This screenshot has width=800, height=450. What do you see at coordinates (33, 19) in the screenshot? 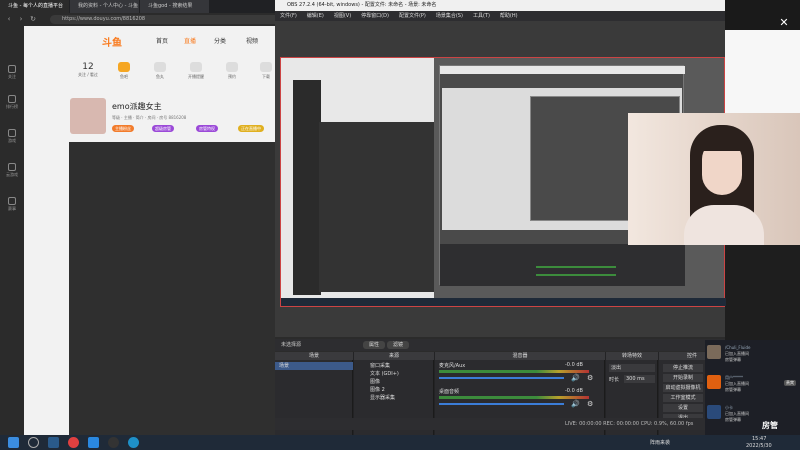
I see `reload-icon: ↻` at bounding box center [33, 19].